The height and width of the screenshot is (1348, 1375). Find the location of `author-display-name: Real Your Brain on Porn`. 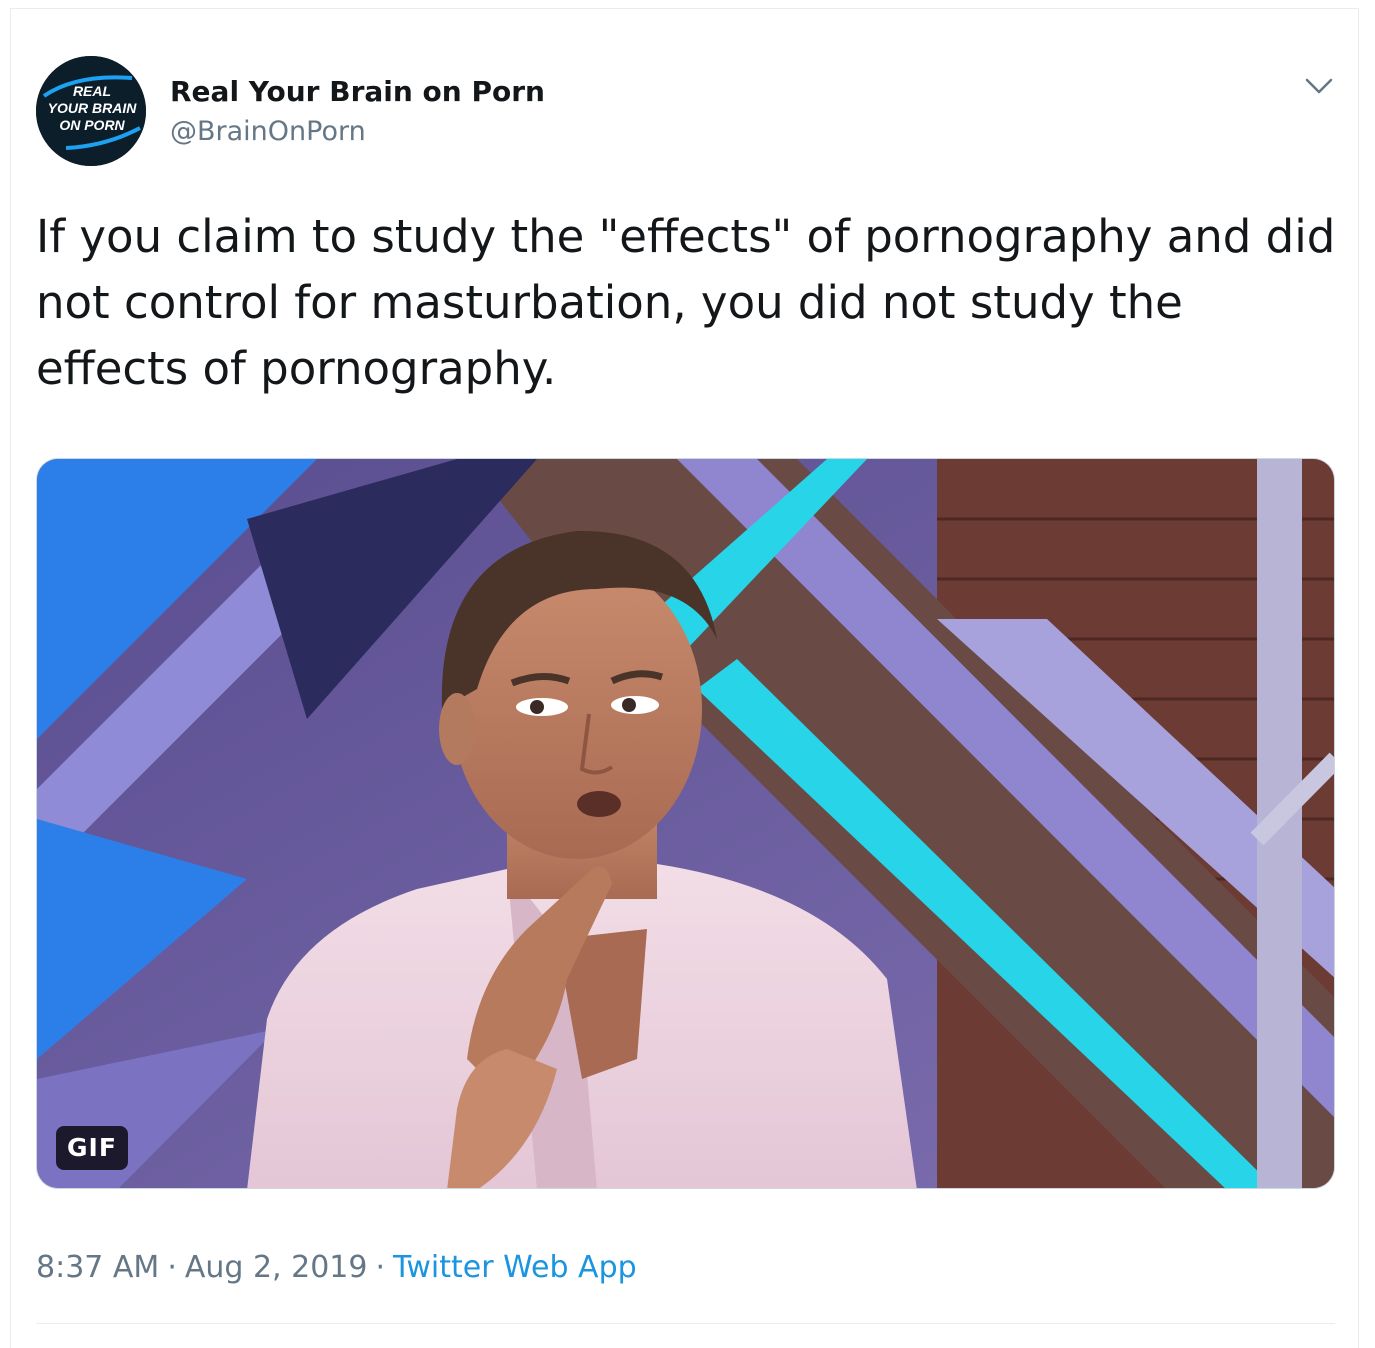

author-display-name: Real Your Brain on Porn is located at coordinates (357, 92).